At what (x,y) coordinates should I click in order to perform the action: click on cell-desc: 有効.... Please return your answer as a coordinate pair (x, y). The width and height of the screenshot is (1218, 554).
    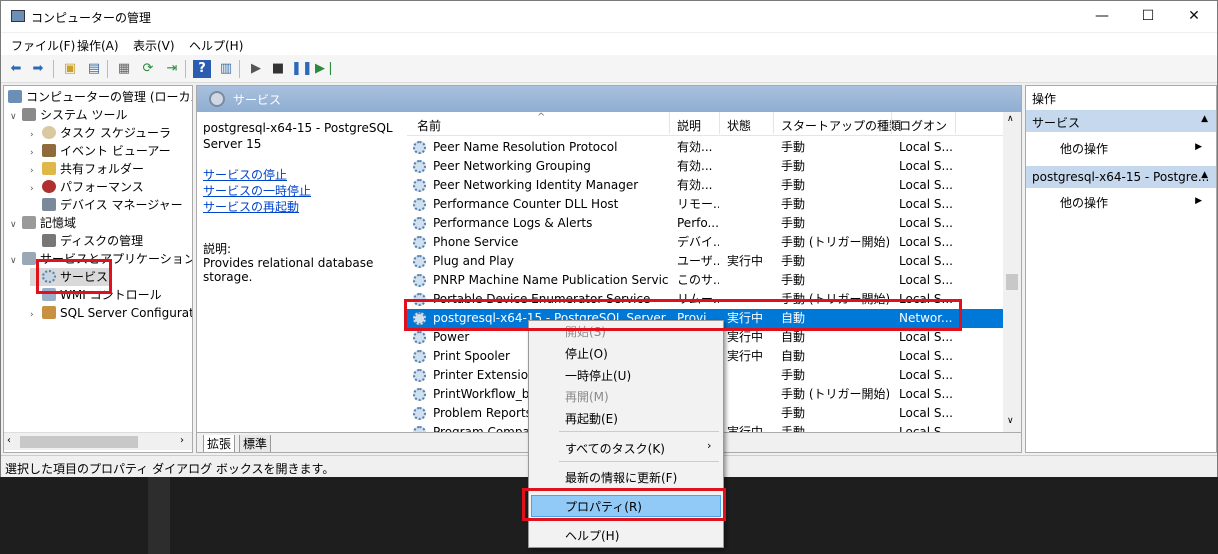
    Looking at the image, I should click on (695, 166).